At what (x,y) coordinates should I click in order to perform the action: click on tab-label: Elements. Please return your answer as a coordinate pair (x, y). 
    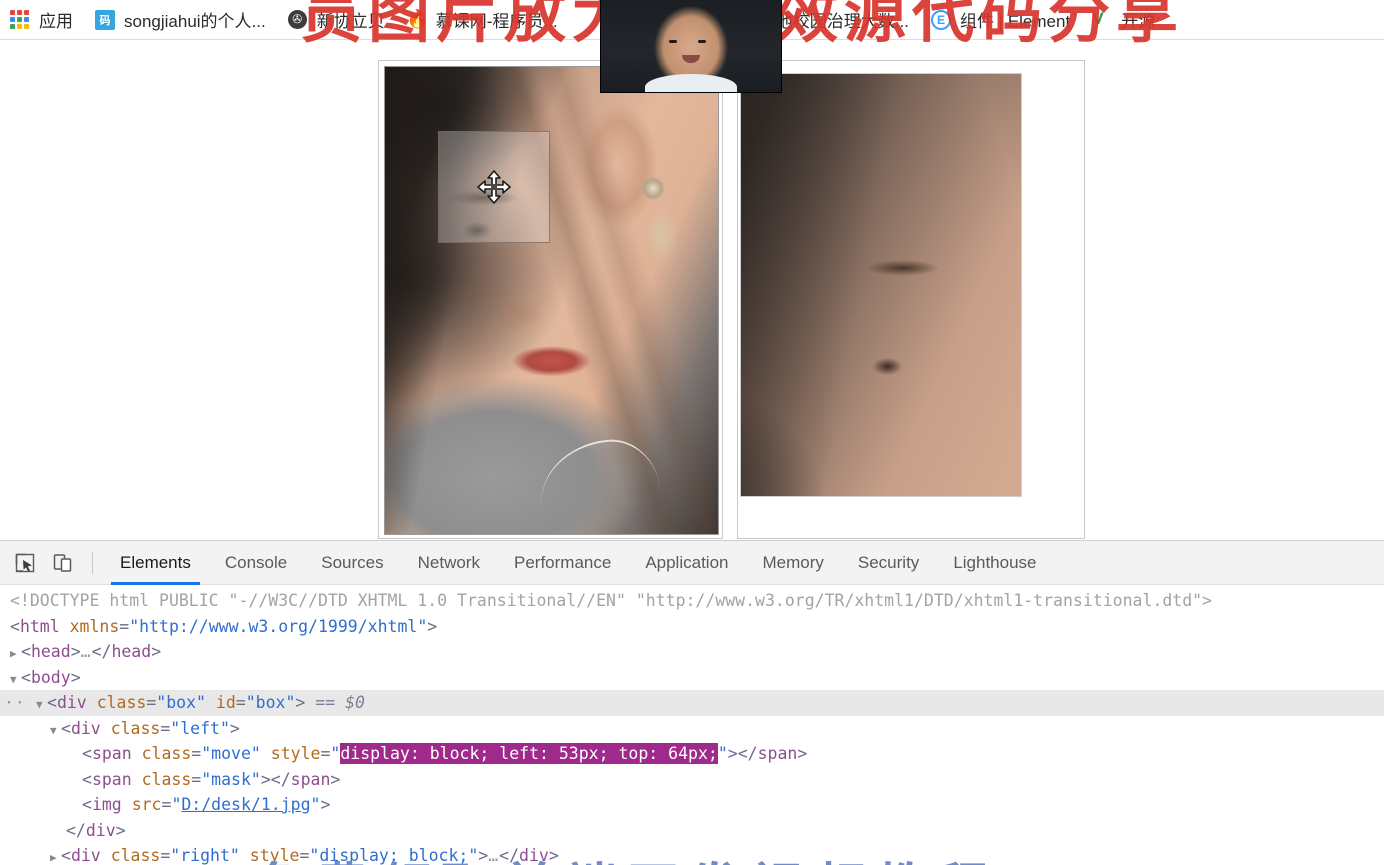
    Looking at the image, I should click on (155, 562).